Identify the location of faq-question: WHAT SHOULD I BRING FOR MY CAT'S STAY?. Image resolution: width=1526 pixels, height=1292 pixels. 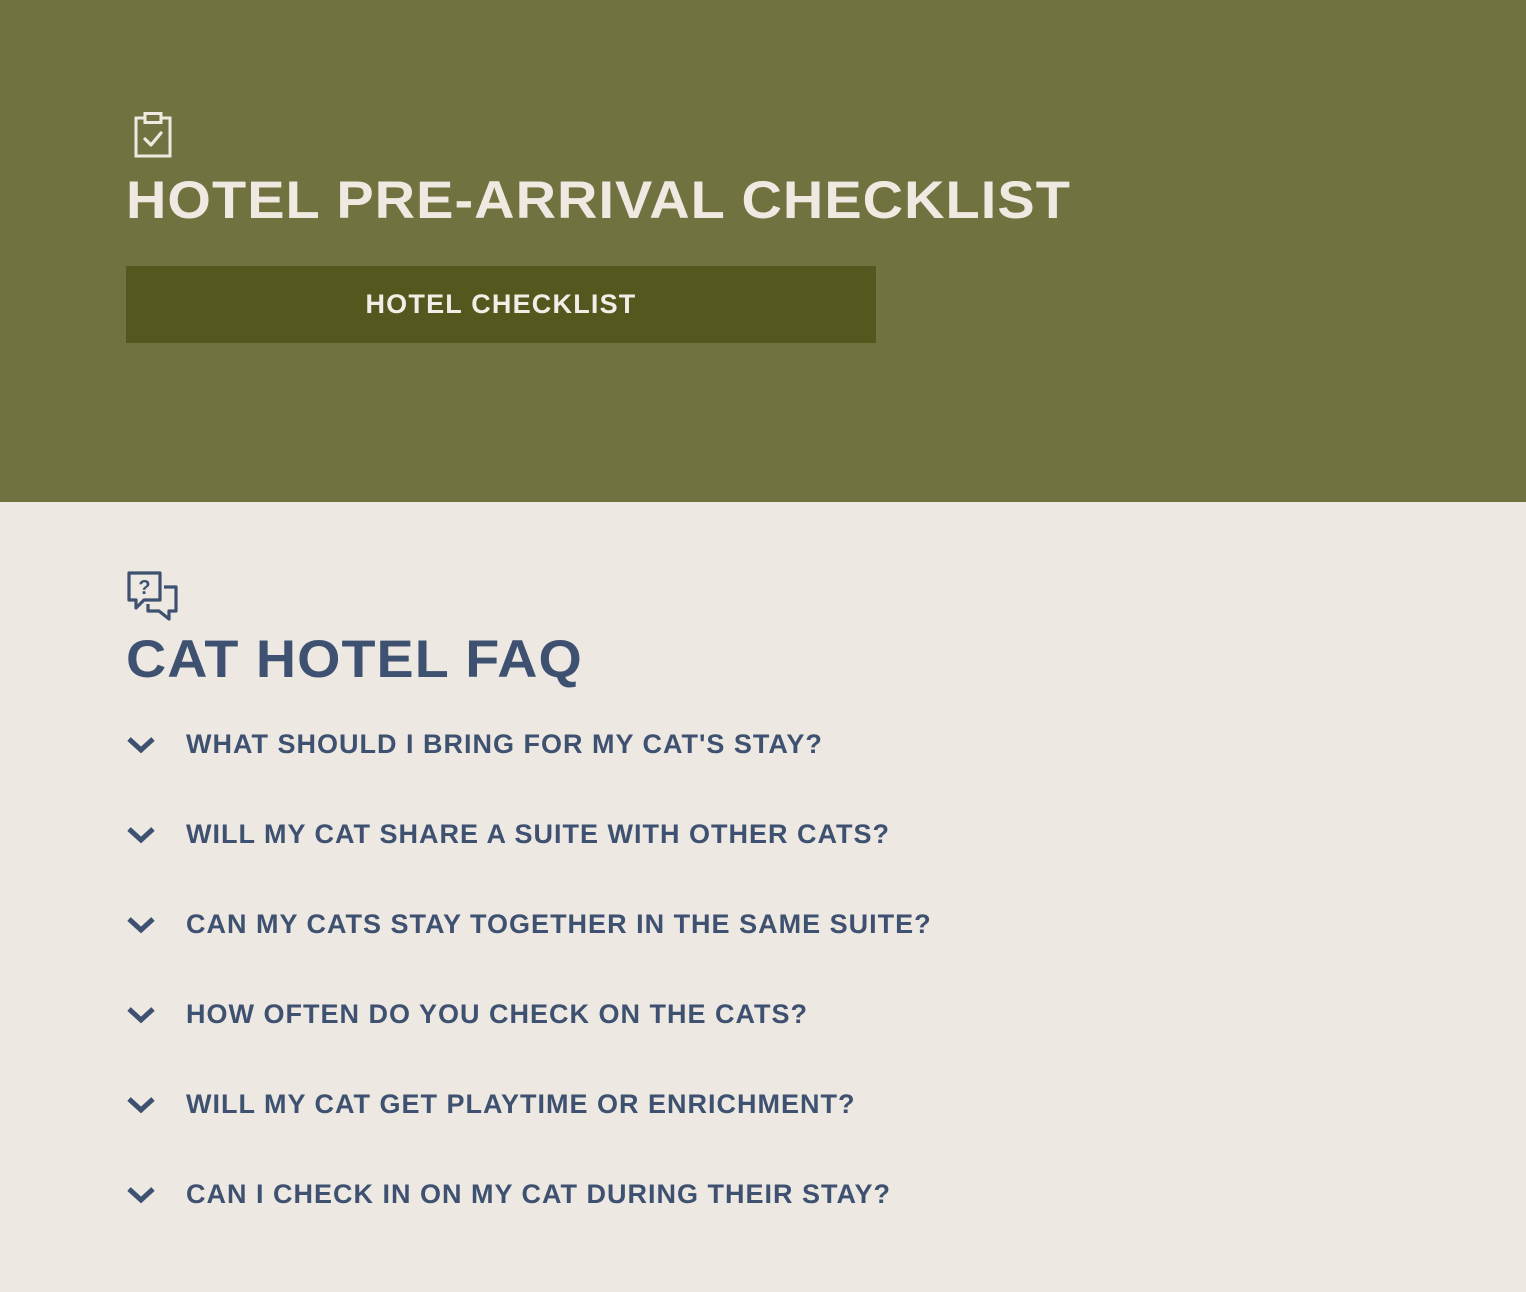
(504, 744).